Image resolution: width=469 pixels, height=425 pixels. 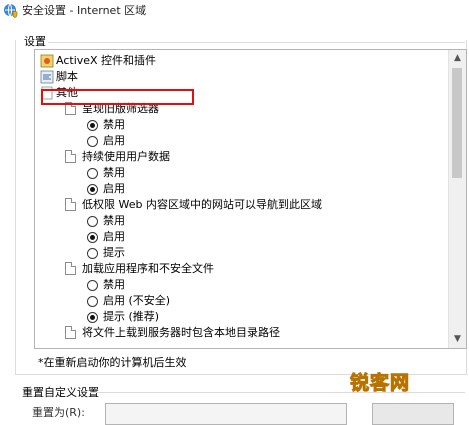 What do you see at coordinates (254, 42) in the screenshot?
I see `settings-group-line` at bounding box center [254, 42].